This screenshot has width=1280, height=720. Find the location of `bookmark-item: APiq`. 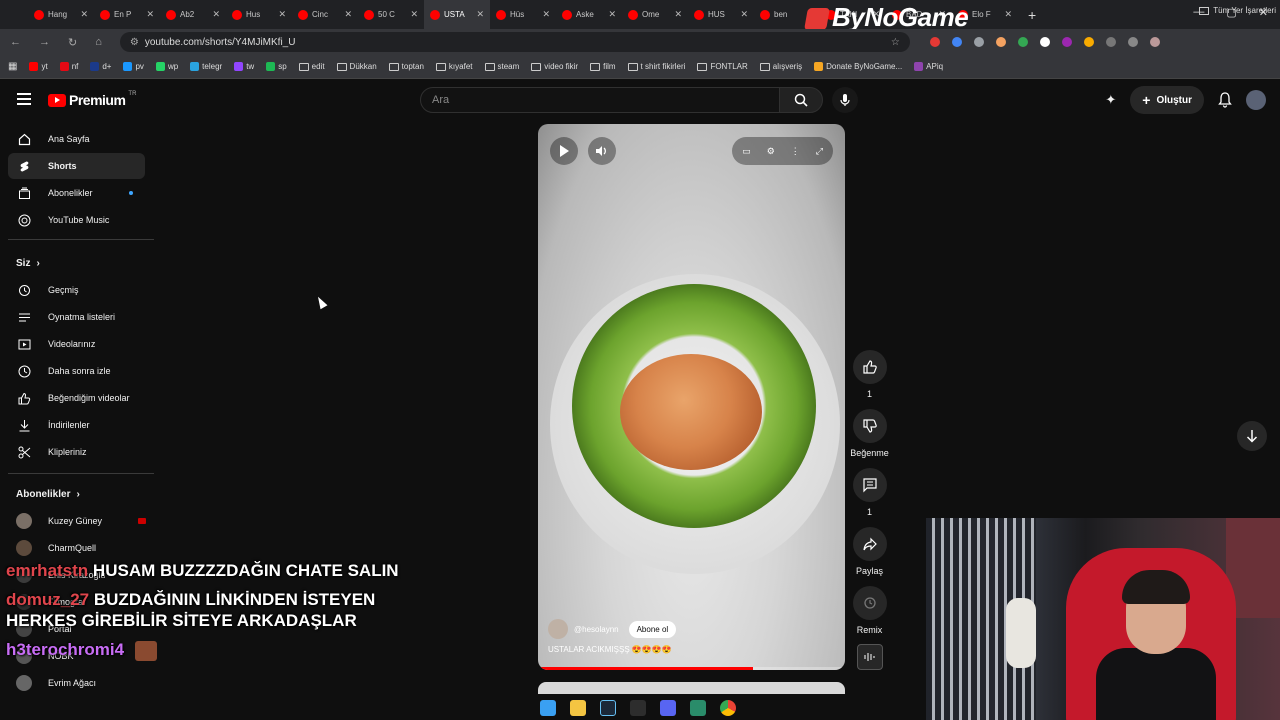

bookmark-item: APiq is located at coordinates (928, 66).